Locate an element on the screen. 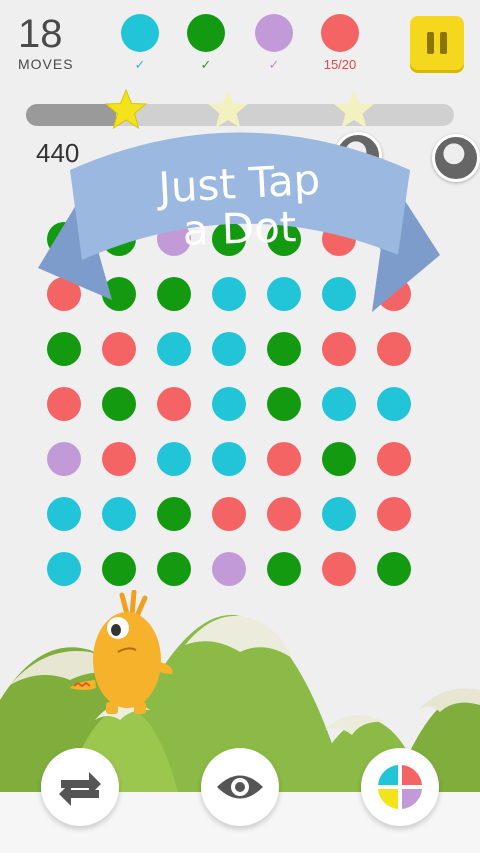 This screenshot has height=853, width=480. pause-button is located at coordinates (437, 43).